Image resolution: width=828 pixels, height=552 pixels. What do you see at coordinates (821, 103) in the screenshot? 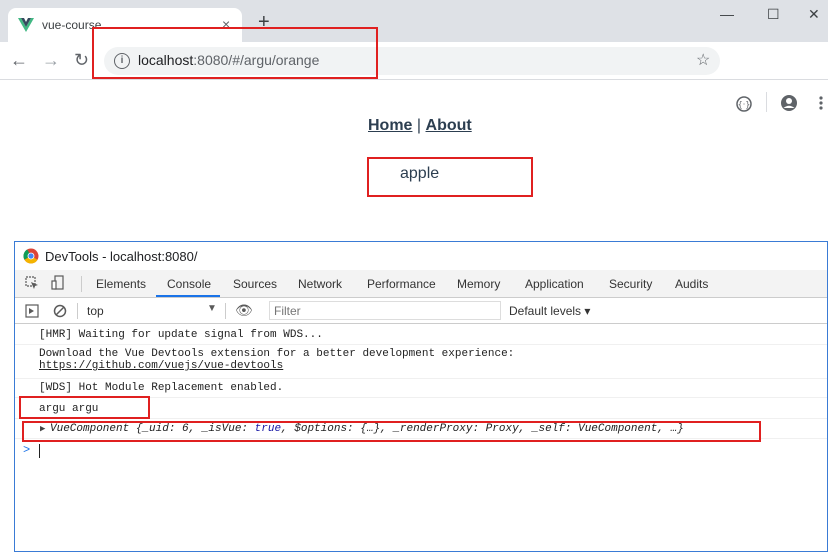
I see `menu-kebab-icon` at bounding box center [821, 103].